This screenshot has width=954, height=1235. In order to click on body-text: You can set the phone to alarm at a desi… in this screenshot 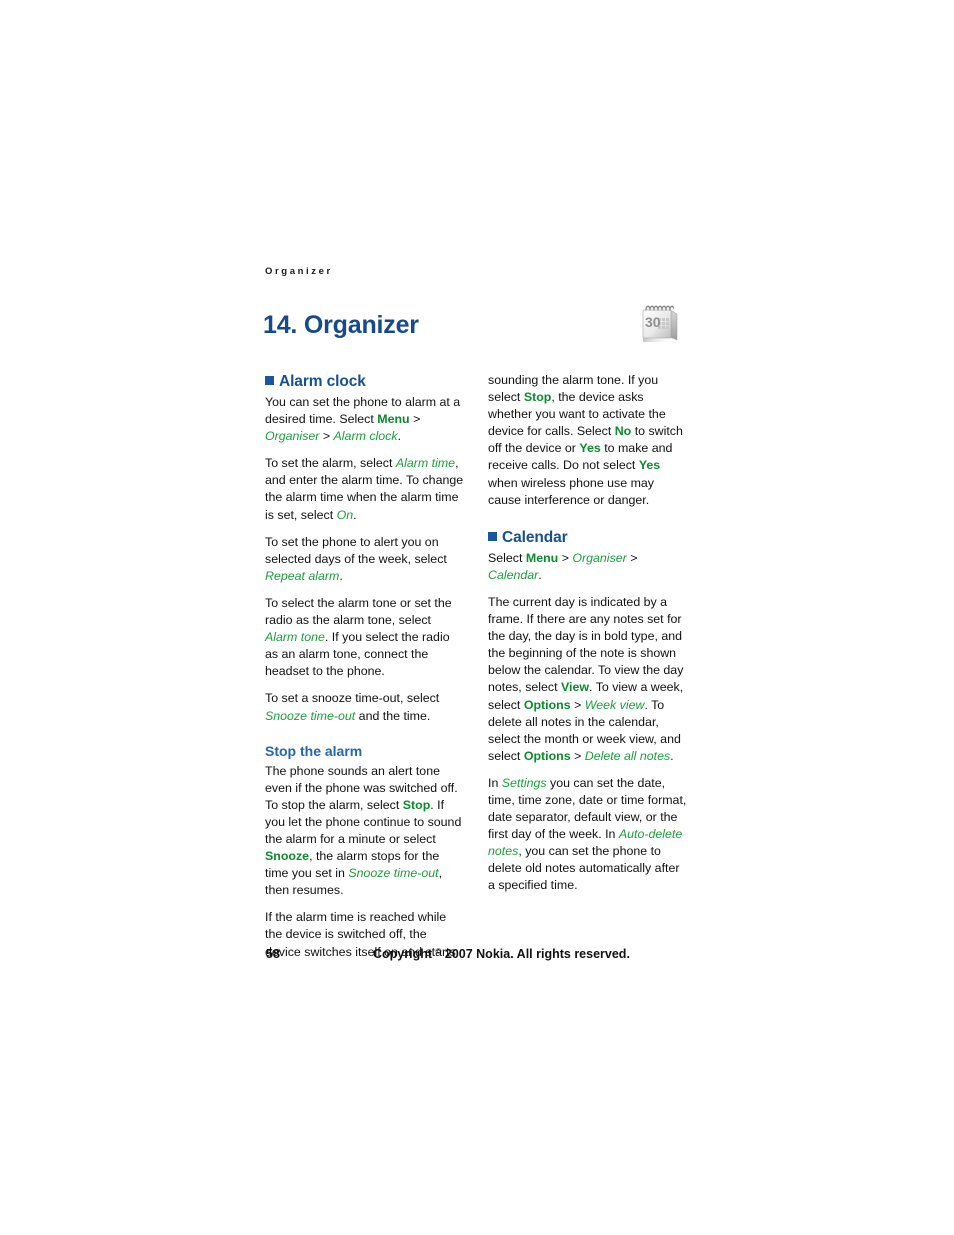, I will do `click(363, 411)`.